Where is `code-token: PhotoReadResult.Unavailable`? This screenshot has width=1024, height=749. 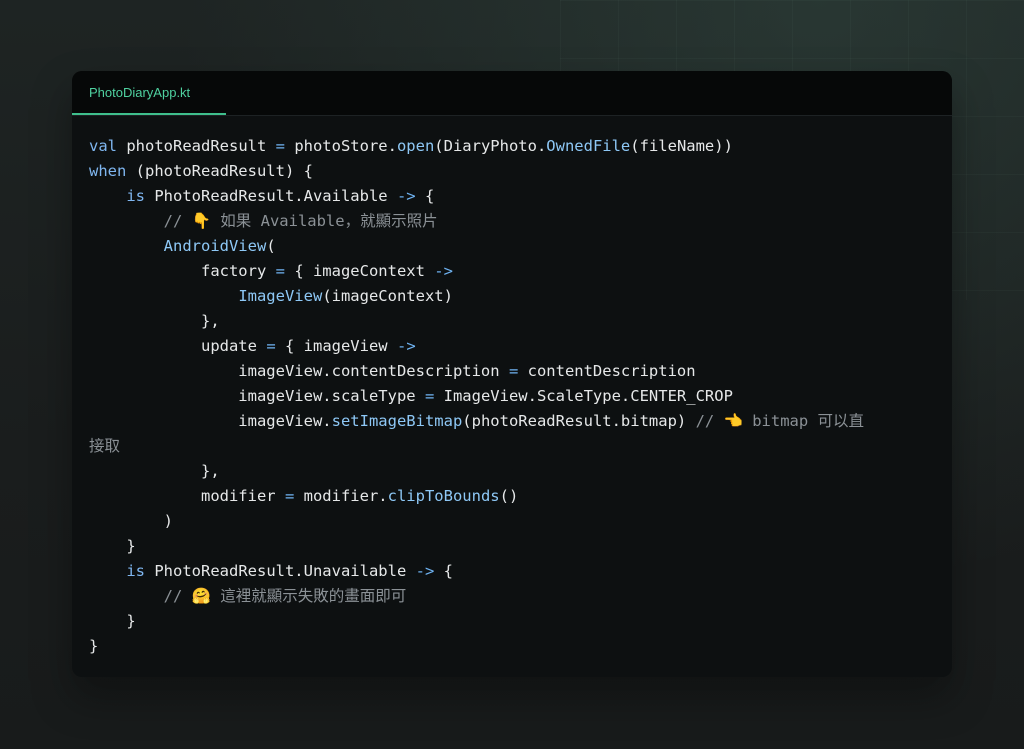
code-token: PhotoReadResult.Unavailable is located at coordinates (280, 571).